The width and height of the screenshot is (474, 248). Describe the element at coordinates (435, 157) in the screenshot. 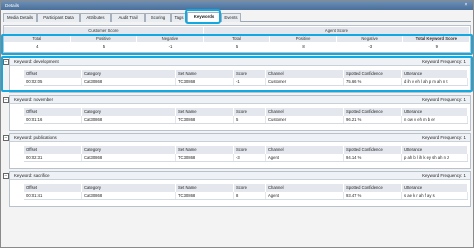

I see `cell-utterance: p ah b l ih k ey sh ah n z` at that location.